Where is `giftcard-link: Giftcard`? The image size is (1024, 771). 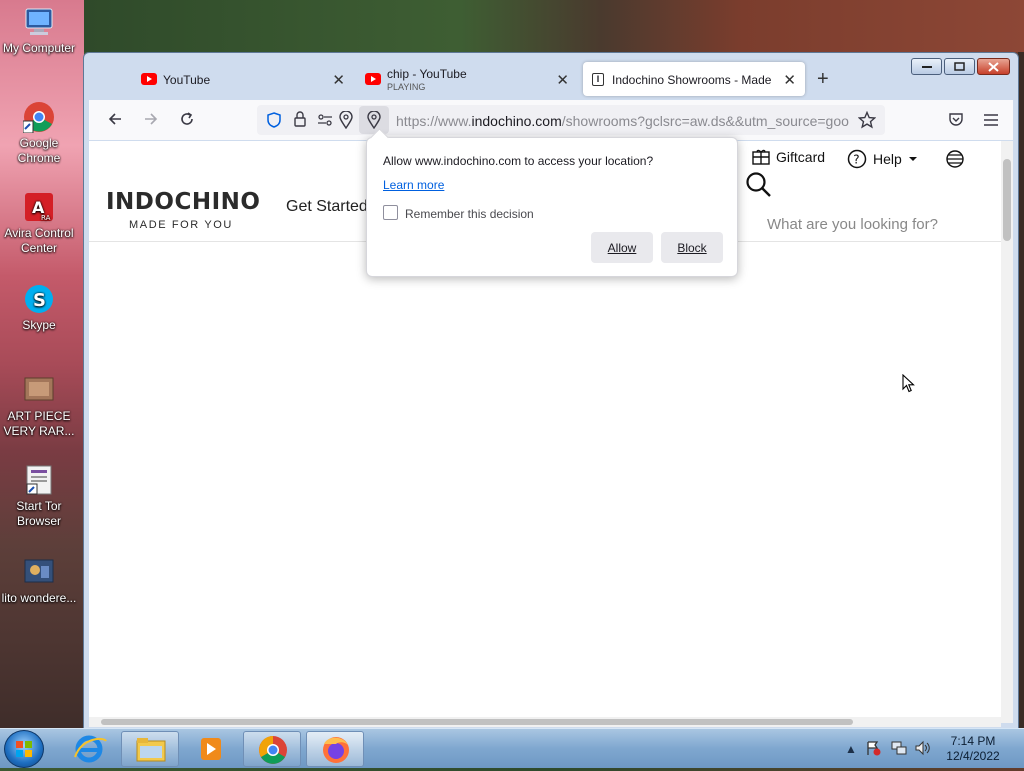
giftcard-link: Giftcard is located at coordinates (788, 157).